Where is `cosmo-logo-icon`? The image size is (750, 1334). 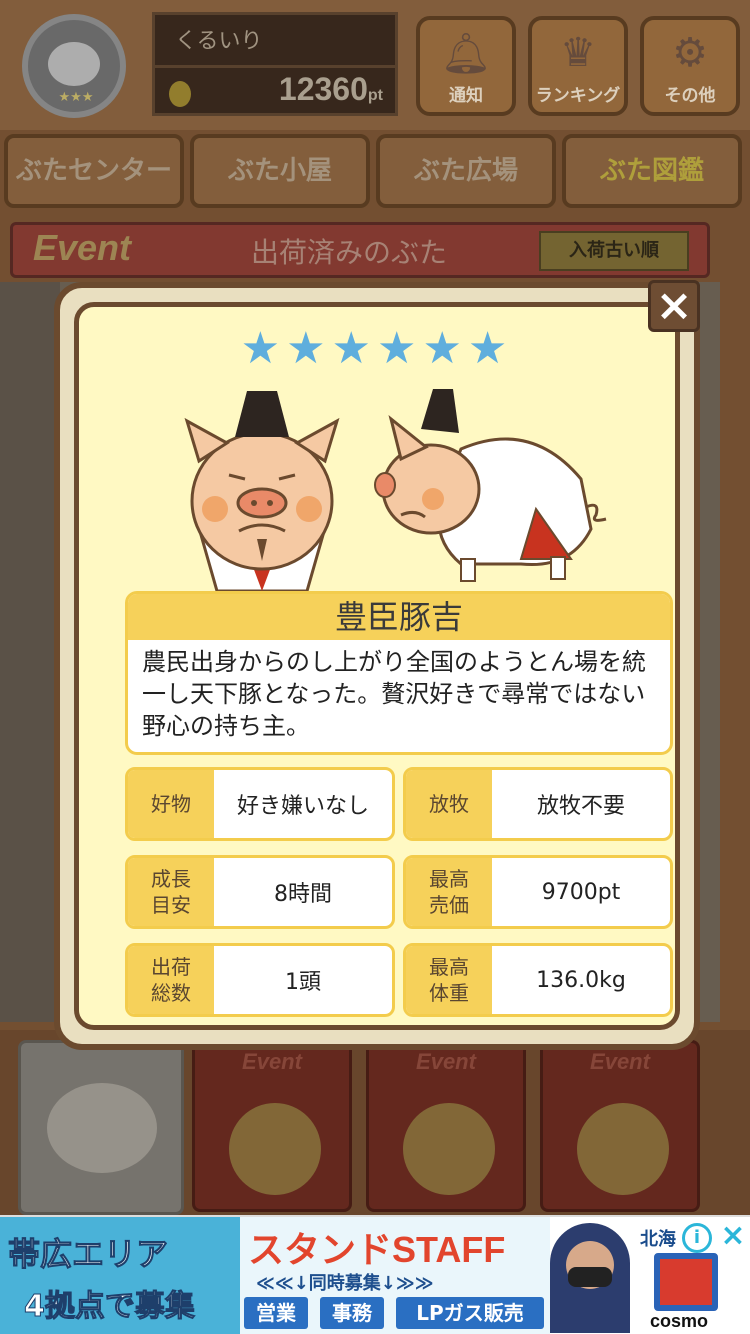
cosmo-logo-icon is located at coordinates (686, 1282).